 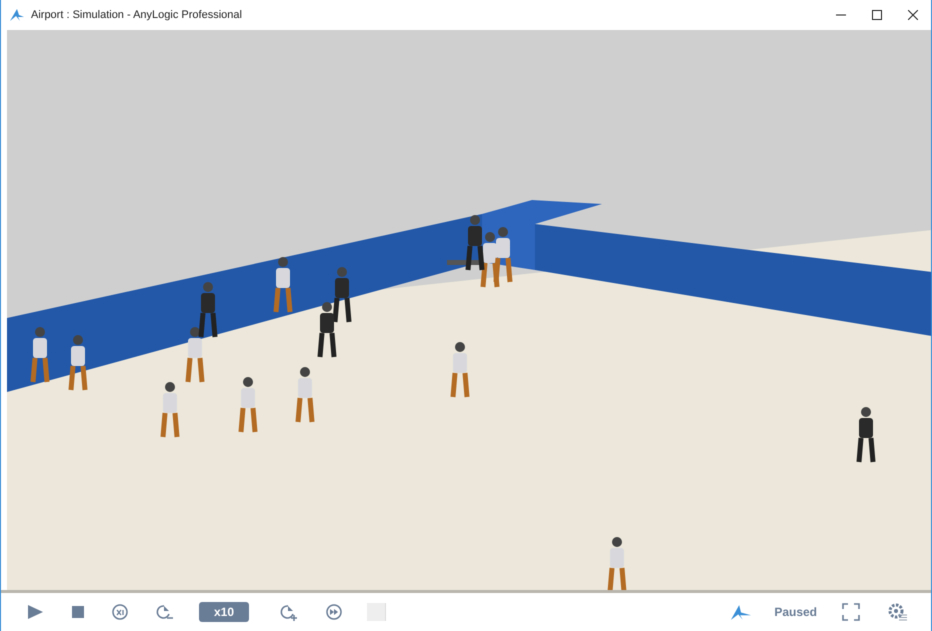 I want to click on stop-button, so click(x=78, y=612).